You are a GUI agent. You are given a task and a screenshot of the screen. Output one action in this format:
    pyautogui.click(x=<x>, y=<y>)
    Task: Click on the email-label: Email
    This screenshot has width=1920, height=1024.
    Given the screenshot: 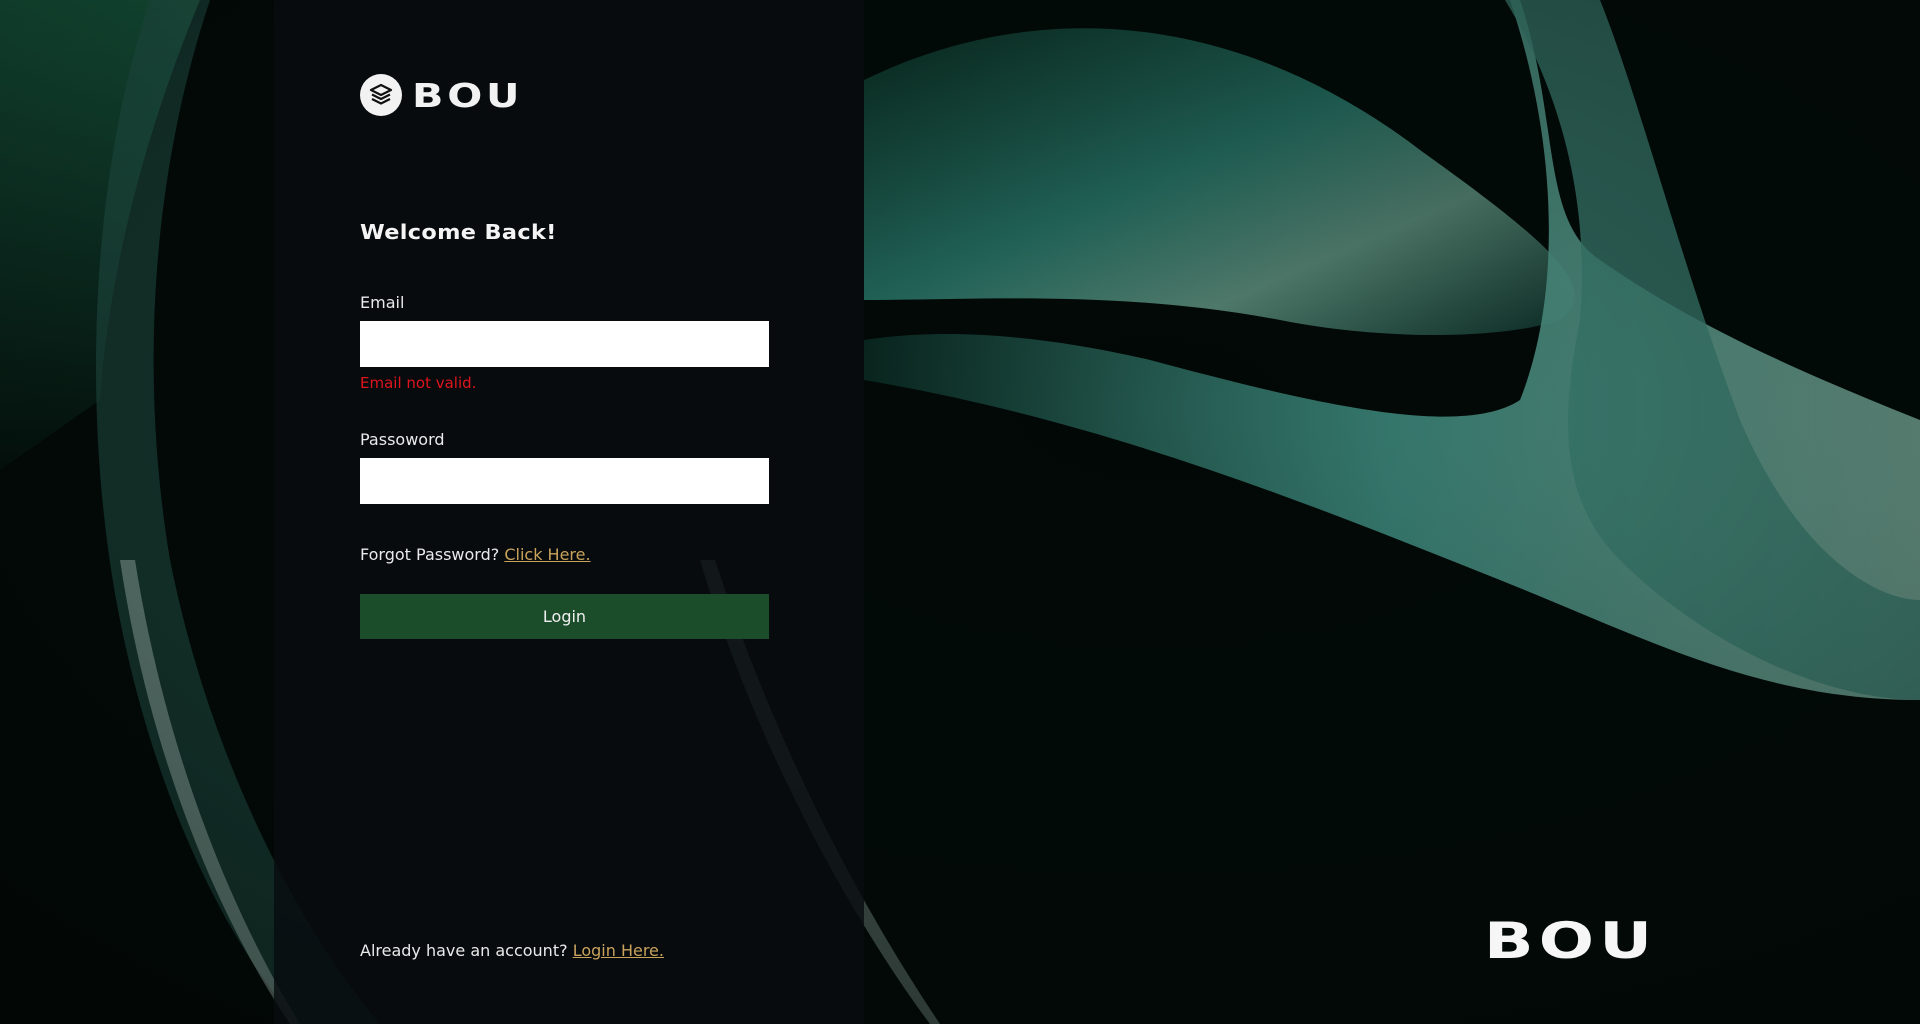 What is the action you would take?
    pyautogui.click(x=382, y=302)
    